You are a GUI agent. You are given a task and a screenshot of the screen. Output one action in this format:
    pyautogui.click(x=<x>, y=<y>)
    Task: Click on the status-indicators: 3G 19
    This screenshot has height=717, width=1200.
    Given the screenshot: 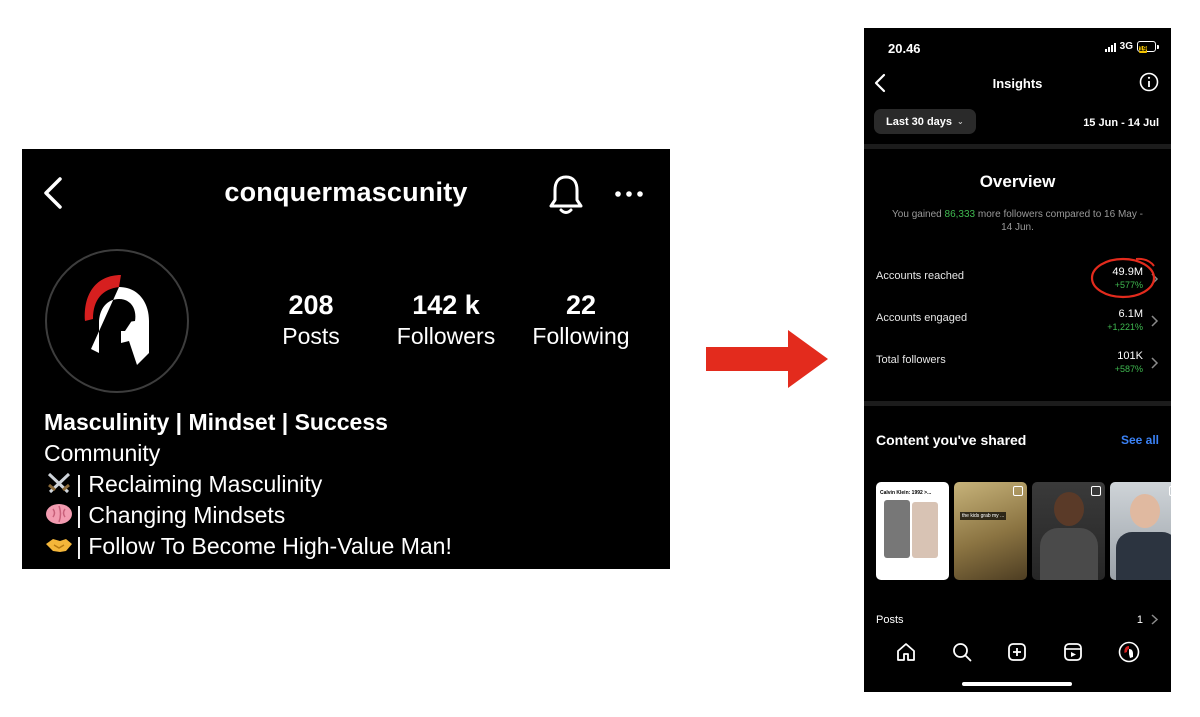 What is the action you would take?
    pyautogui.click(x=1131, y=47)
    